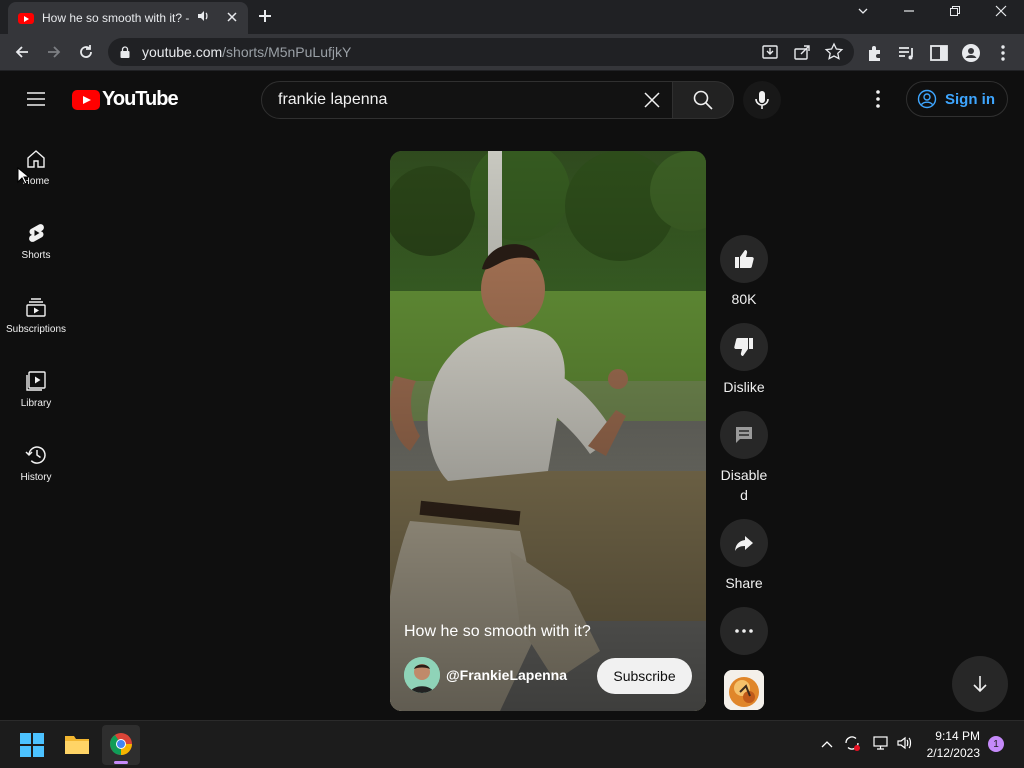  I want to click on guide-item-shorts: Shorts, so click(36, 259).